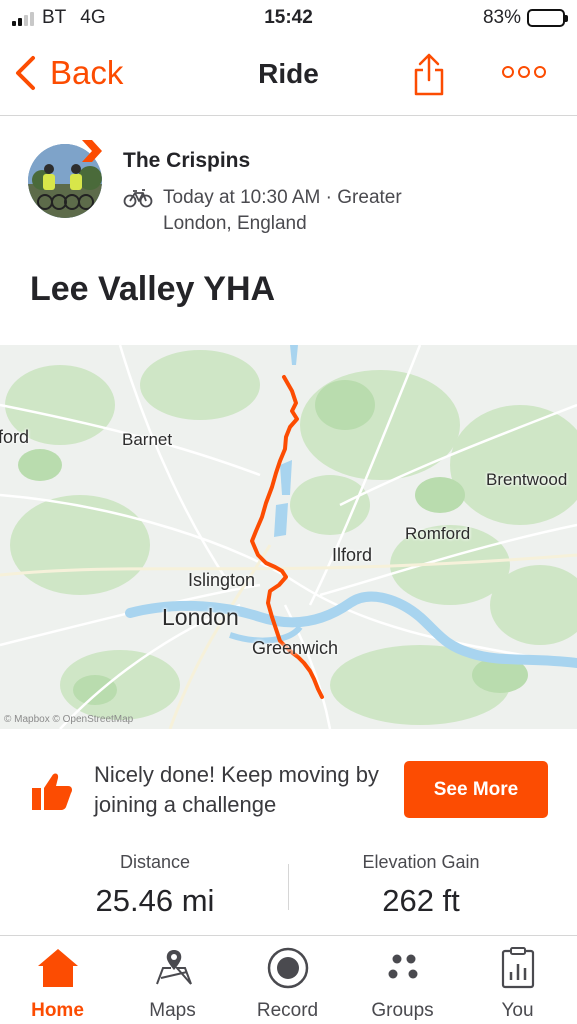 The width and height of the screenshot is (577, 1024). What do you see at coordinates (147, 439) in the screenshot?
I see `map-label-barnet: Barnet` at bounding box center [147, 439].